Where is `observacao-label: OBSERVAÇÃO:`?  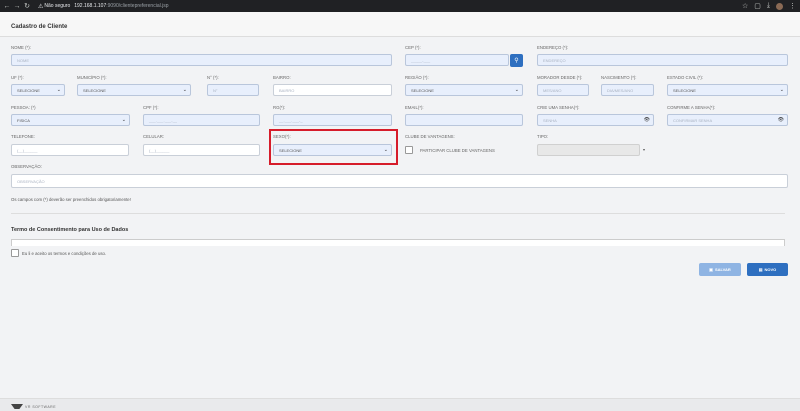 observacao-label: OBSERVAÇÃO: is located at coordinates (26, 166).